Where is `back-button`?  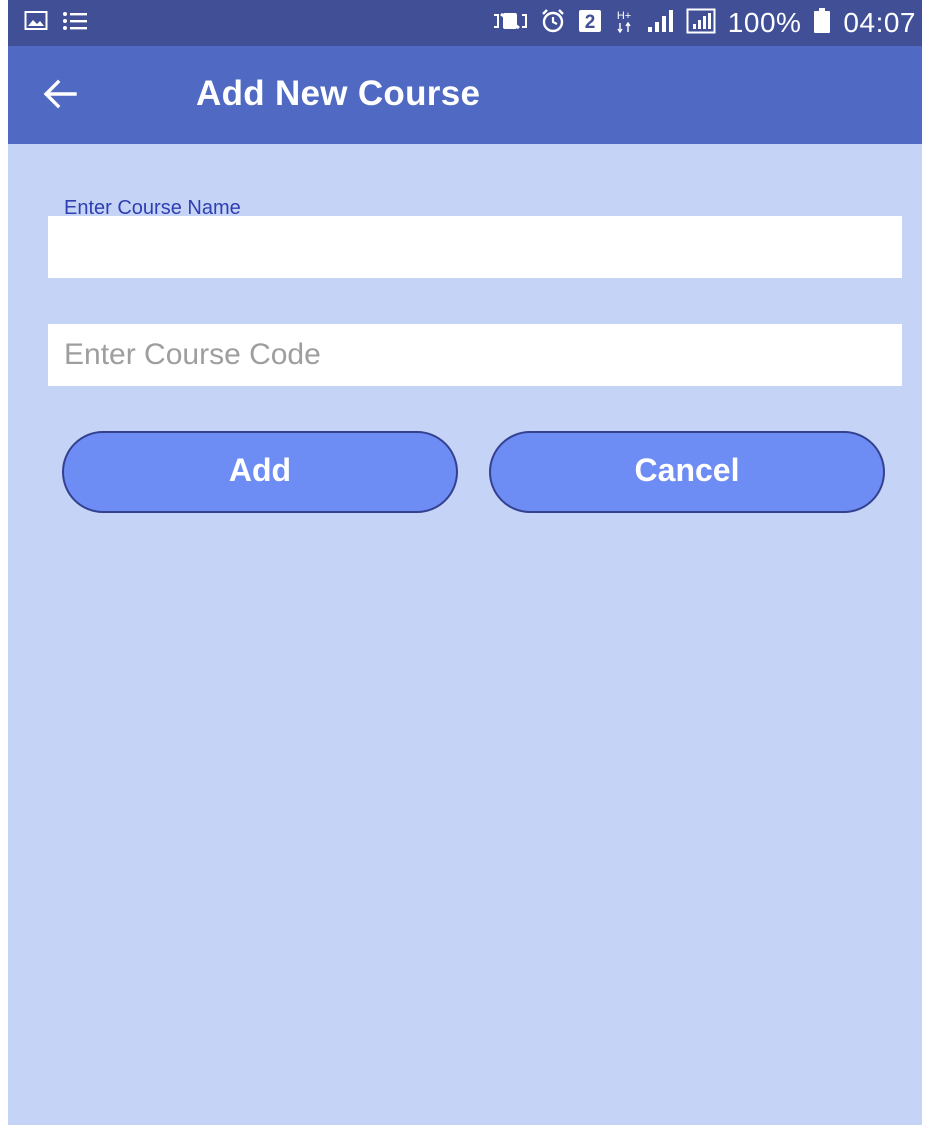
back-button is located at coordinates (60, 96).